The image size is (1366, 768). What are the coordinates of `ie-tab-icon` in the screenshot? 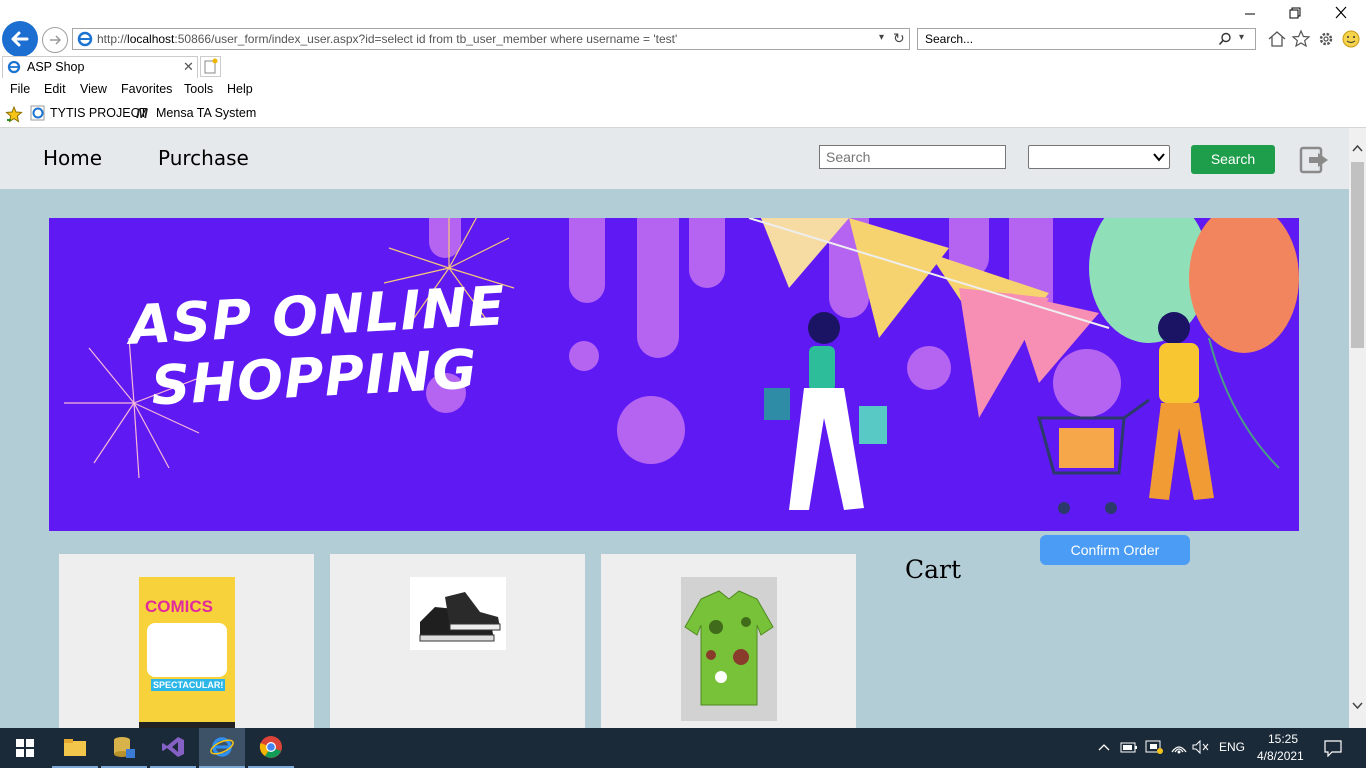 It's located at (14, 67).